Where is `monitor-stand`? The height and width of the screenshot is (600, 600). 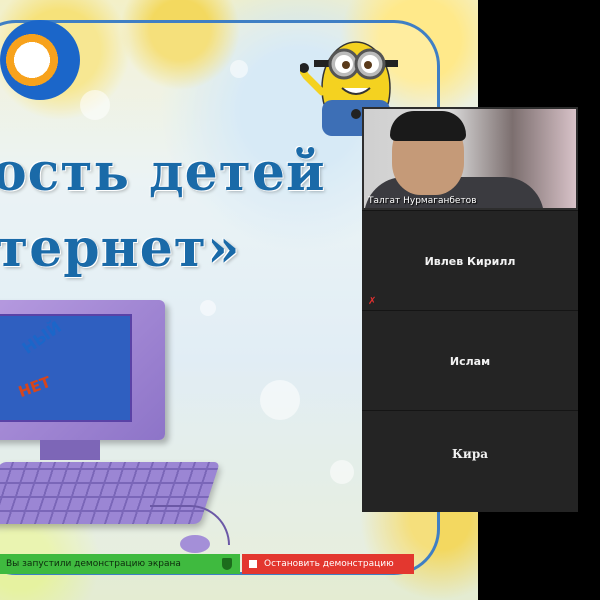
monitor-stand is located at coordinates (70, 450).